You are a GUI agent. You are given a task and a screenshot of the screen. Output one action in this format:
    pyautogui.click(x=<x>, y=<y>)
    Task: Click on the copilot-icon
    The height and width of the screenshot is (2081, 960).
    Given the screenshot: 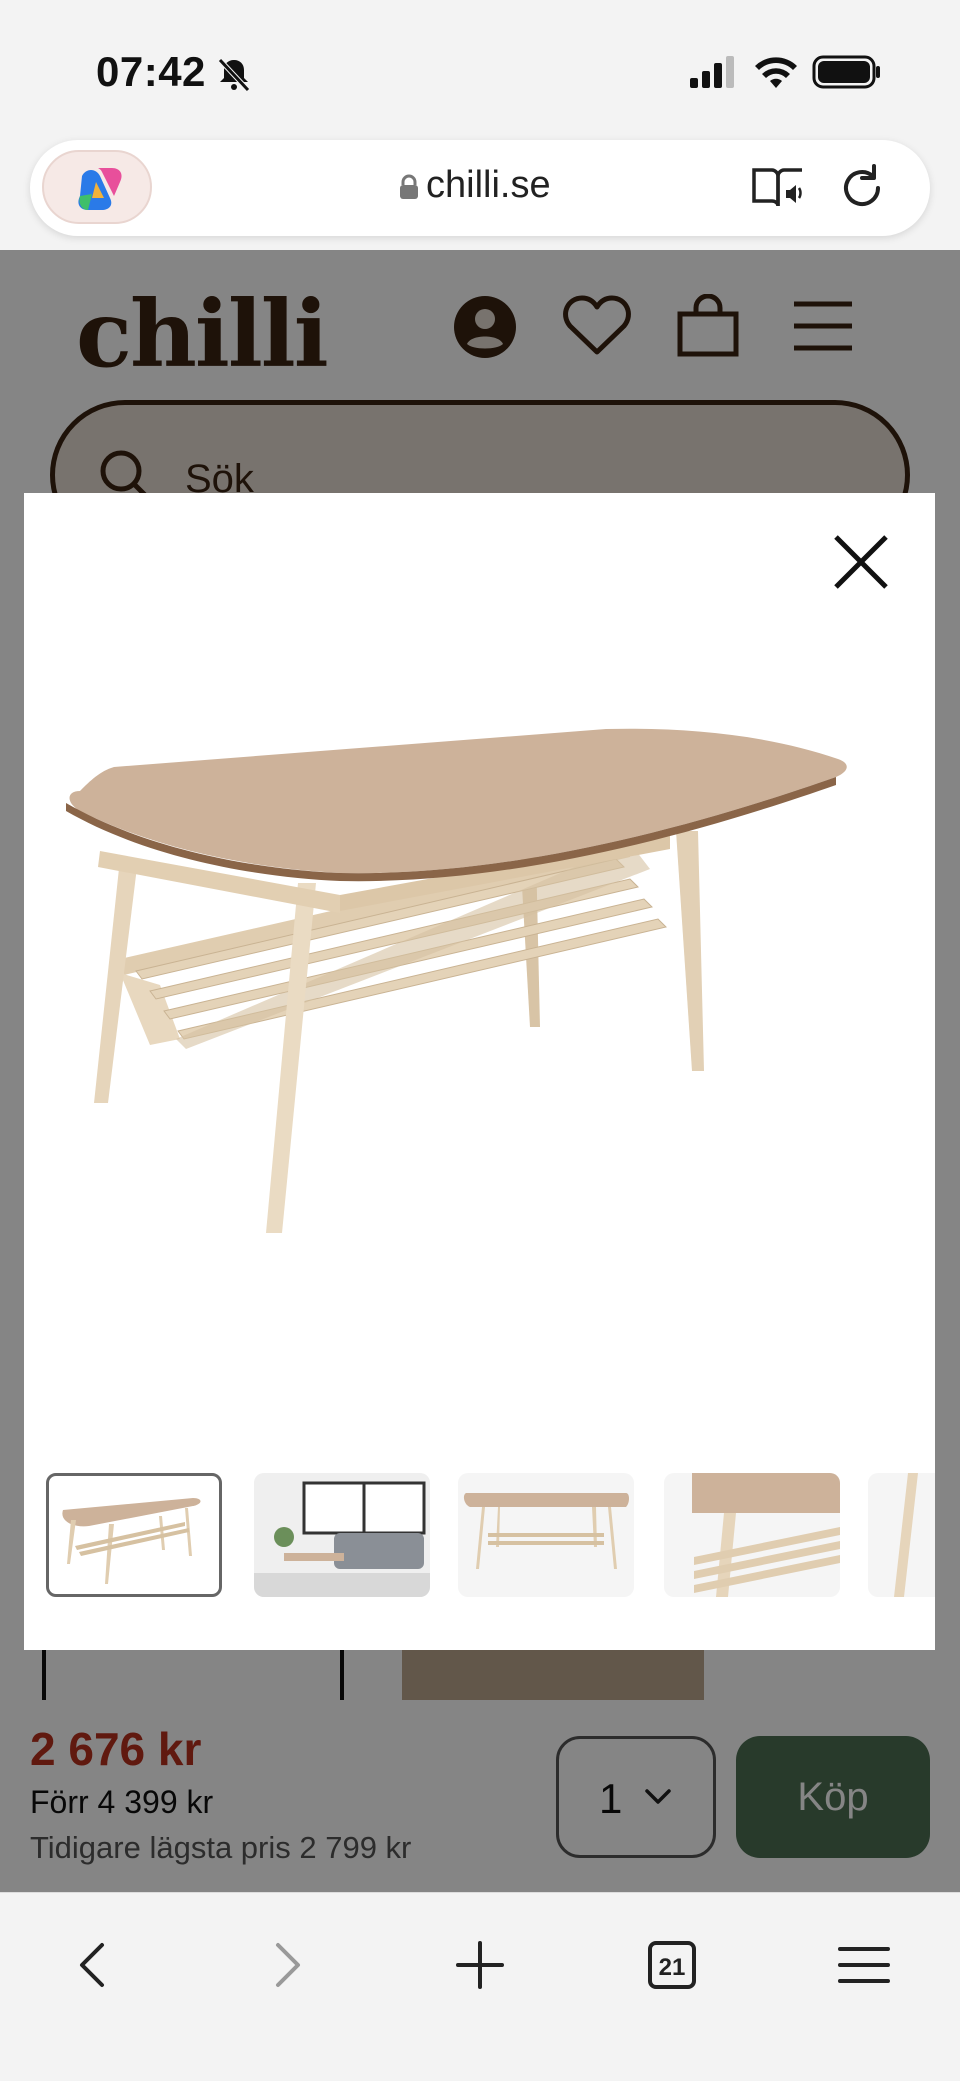 What is the action you would take?
    pyautogui.click(x=100, y=189)
    